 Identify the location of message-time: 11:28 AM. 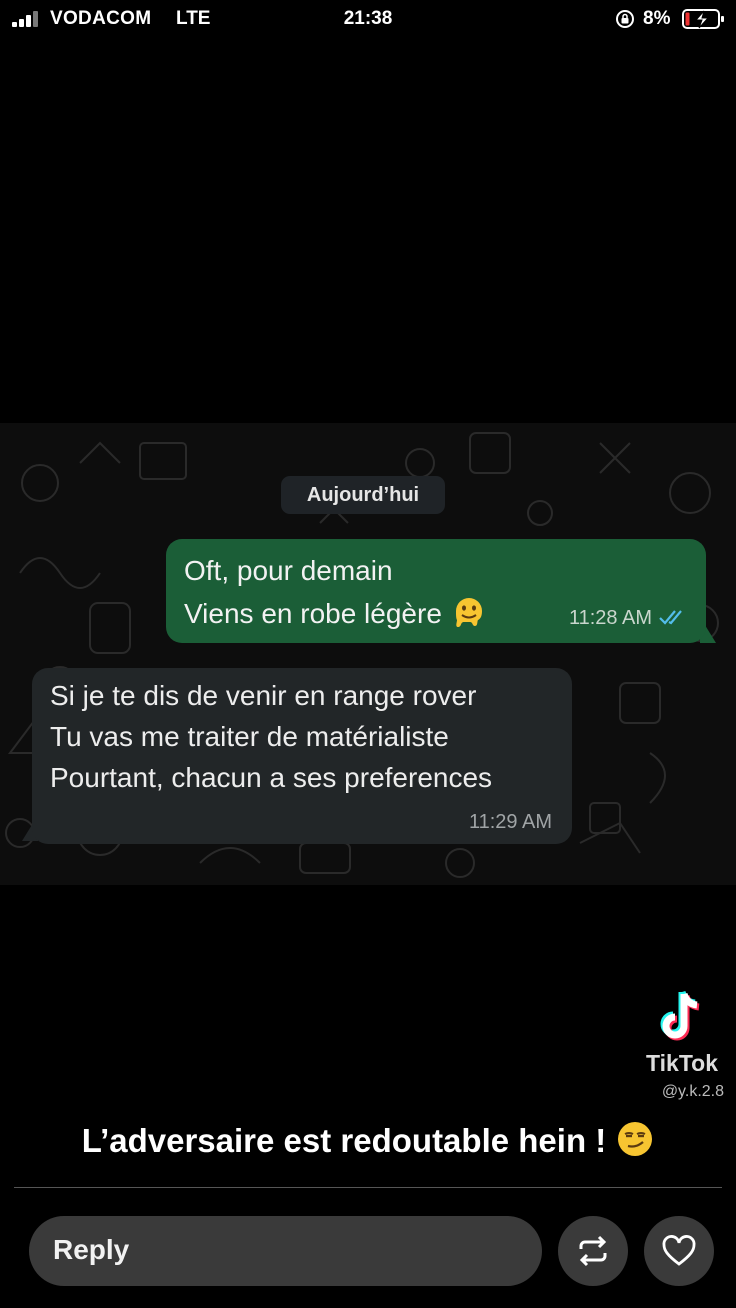
(610, 618).